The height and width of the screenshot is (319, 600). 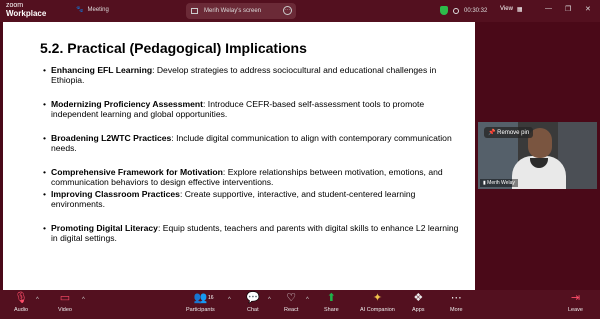 I want to click on paw-icon: 🐾, so click(x=80, y=10).